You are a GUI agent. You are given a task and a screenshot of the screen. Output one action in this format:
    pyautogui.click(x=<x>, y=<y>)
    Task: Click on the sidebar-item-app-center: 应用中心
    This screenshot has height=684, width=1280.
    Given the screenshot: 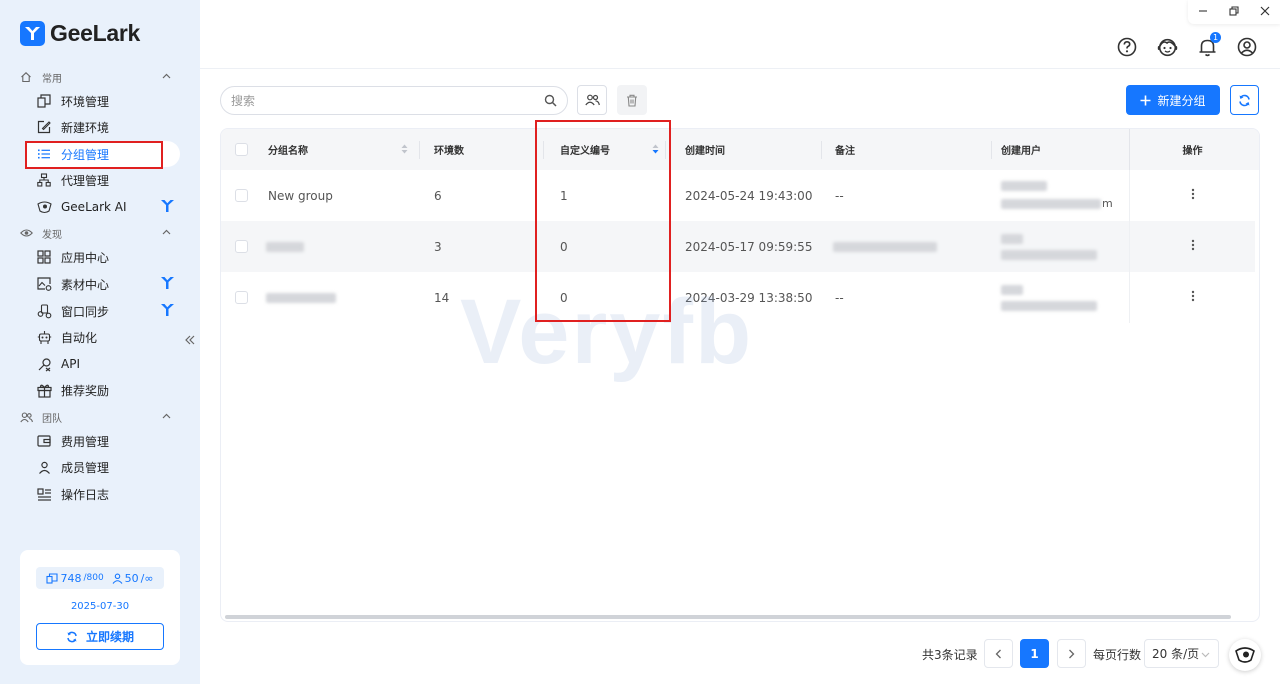 What is the action you would take?
    pyautogui.click(x=103, y=257)
    